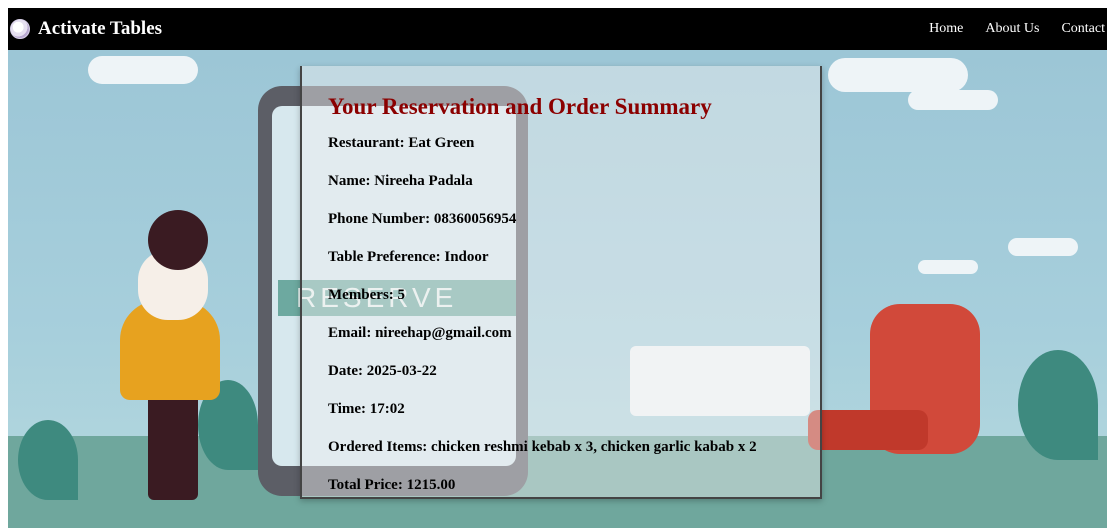 This screenshot has height=528, width=1107. What do you see at coordinates (173, 445) in the screenshot?
I see `woman-illustration-legs` at bounding box center [173, 445].